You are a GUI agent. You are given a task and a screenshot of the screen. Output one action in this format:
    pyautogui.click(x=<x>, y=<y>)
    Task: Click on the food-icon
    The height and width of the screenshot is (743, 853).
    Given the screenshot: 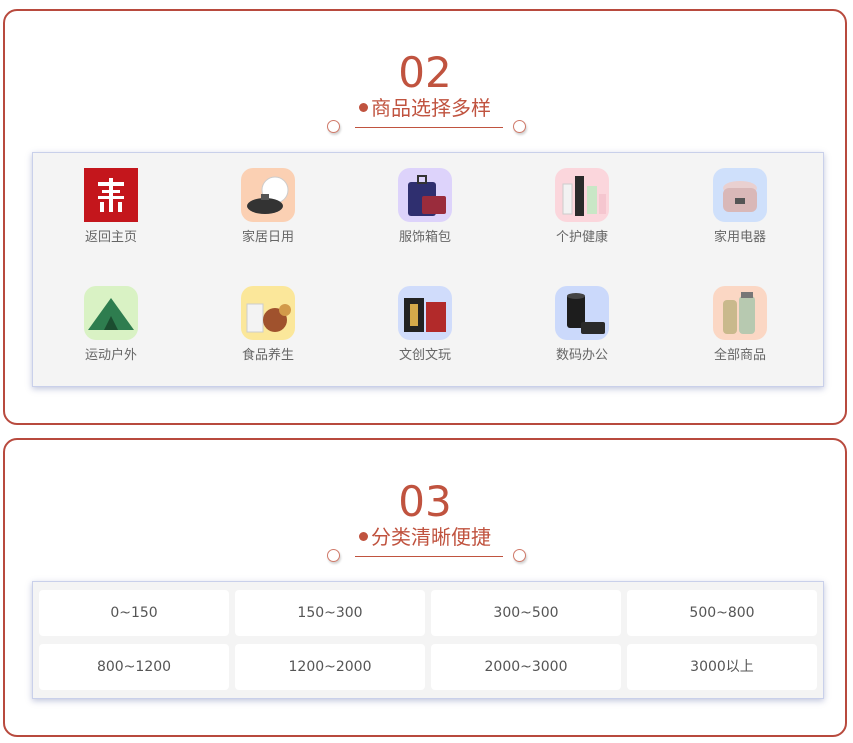 What is the action you would take?
    pyautogui.click(x=268, y=313)
    